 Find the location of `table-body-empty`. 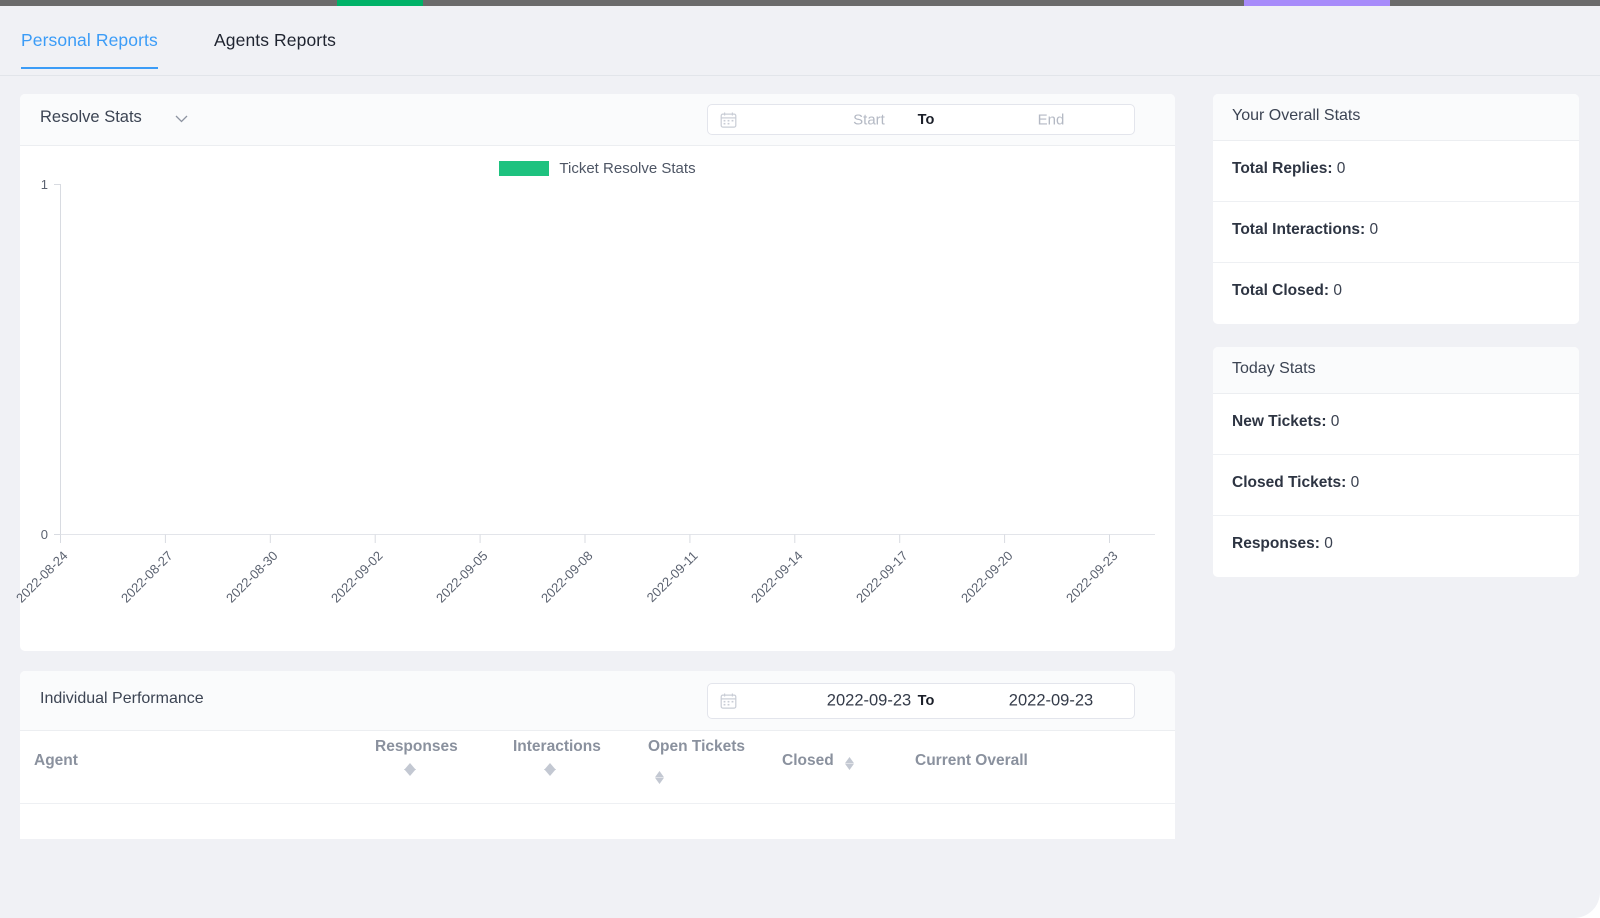

table-body-empty is located at coordinates (597, 821).